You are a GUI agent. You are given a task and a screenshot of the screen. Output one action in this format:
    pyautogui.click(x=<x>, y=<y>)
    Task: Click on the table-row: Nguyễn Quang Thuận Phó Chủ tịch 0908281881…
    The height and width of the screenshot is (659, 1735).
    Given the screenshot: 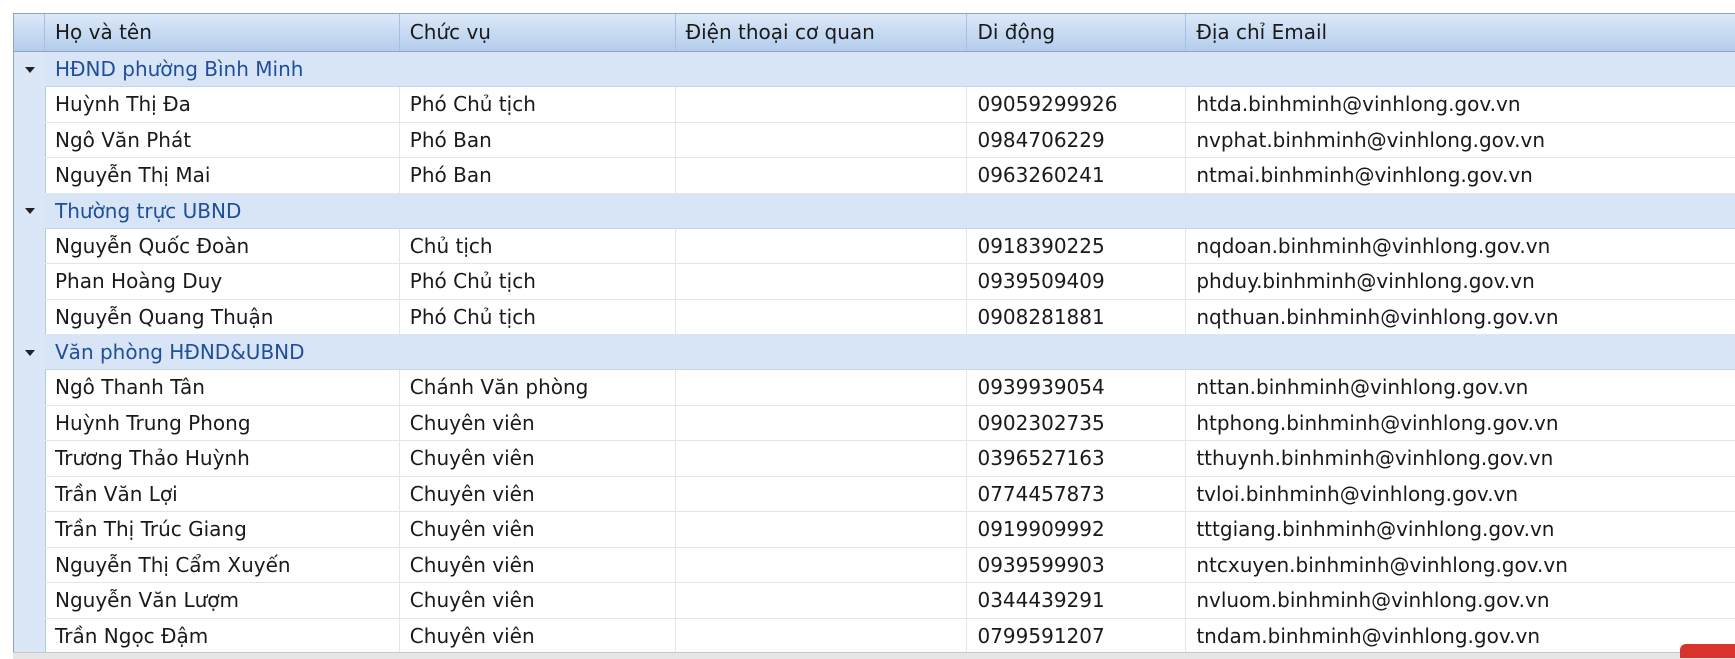 What is the action you would take?
    pyautogui.click(x=890, y=317)
    